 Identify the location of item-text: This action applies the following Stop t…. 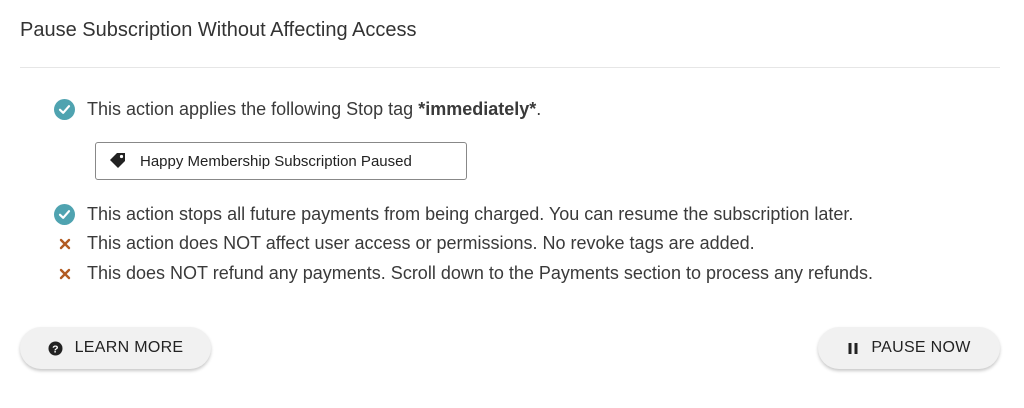
(314, 109).